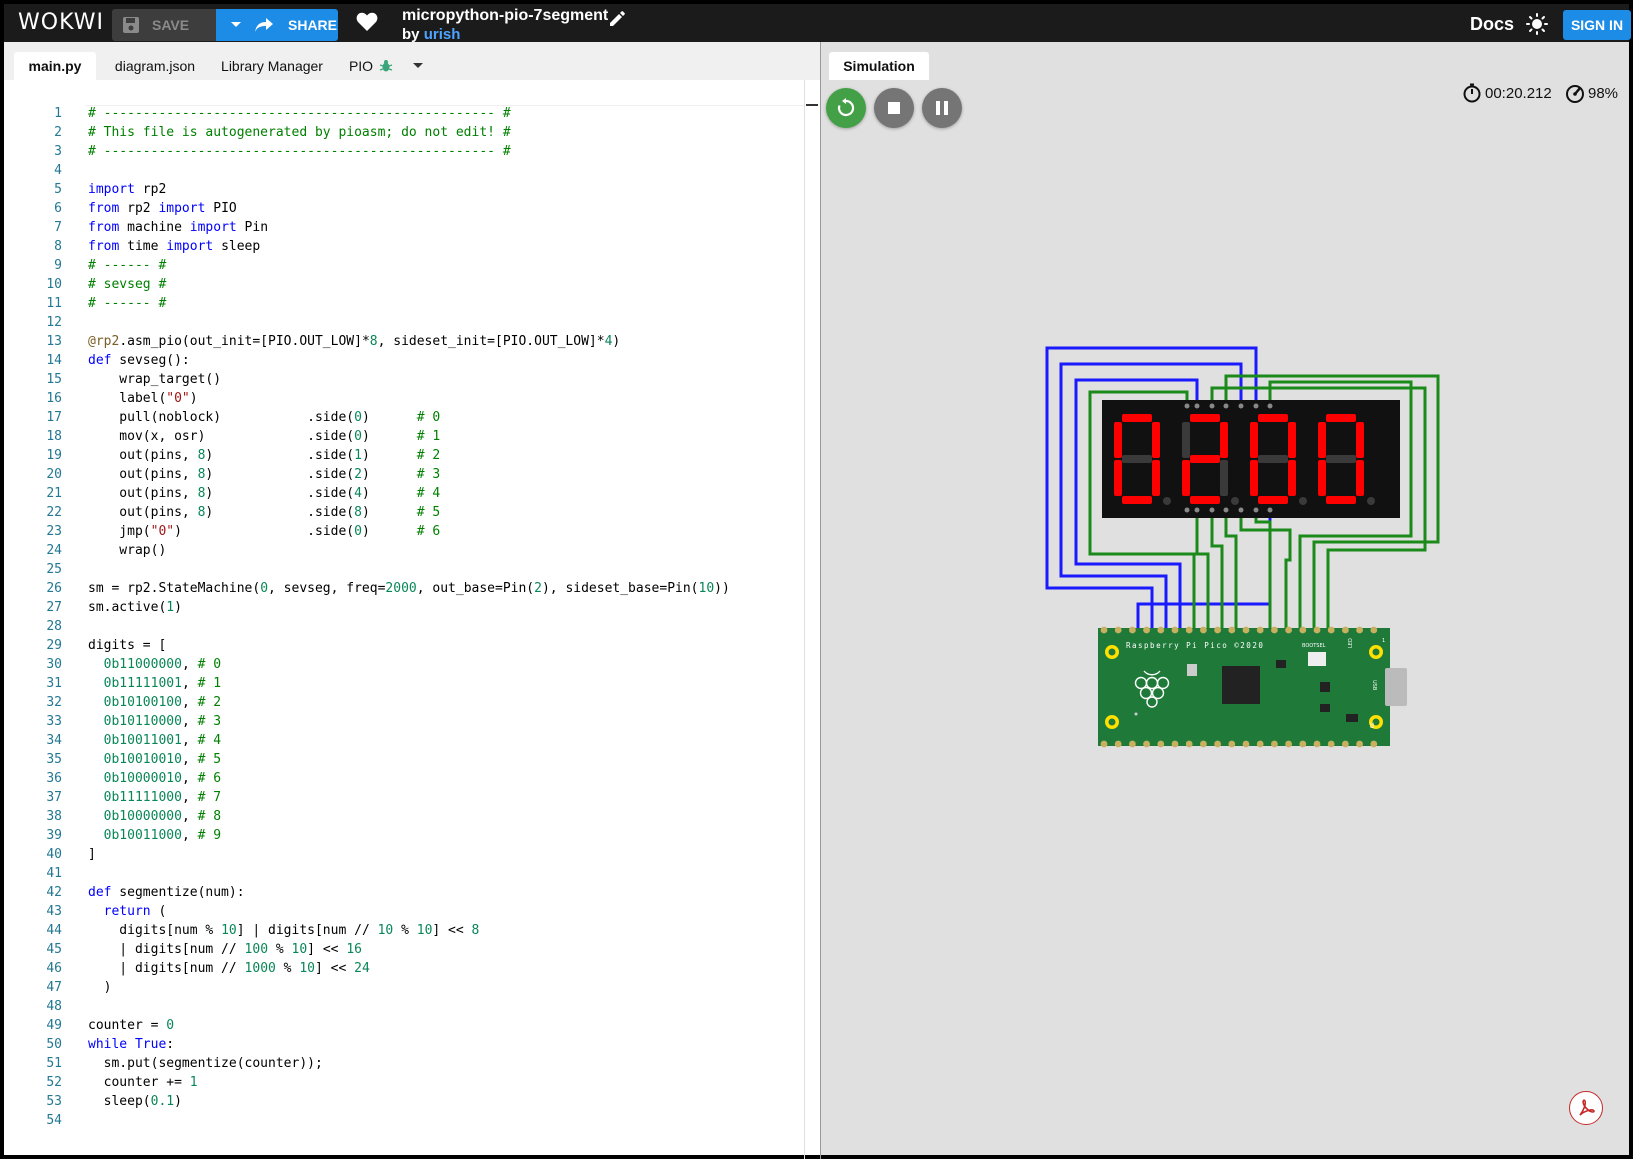 The image size is (1633, 1159). I want to click on editor-scrollbar, so click(812, 619).